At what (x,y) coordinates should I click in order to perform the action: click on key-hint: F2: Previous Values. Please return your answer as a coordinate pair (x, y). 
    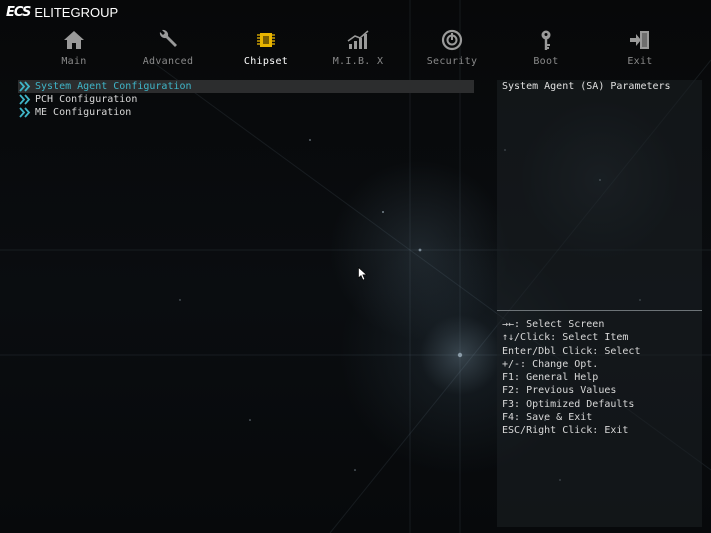
    Looking at the image, I should click on (559, 391).